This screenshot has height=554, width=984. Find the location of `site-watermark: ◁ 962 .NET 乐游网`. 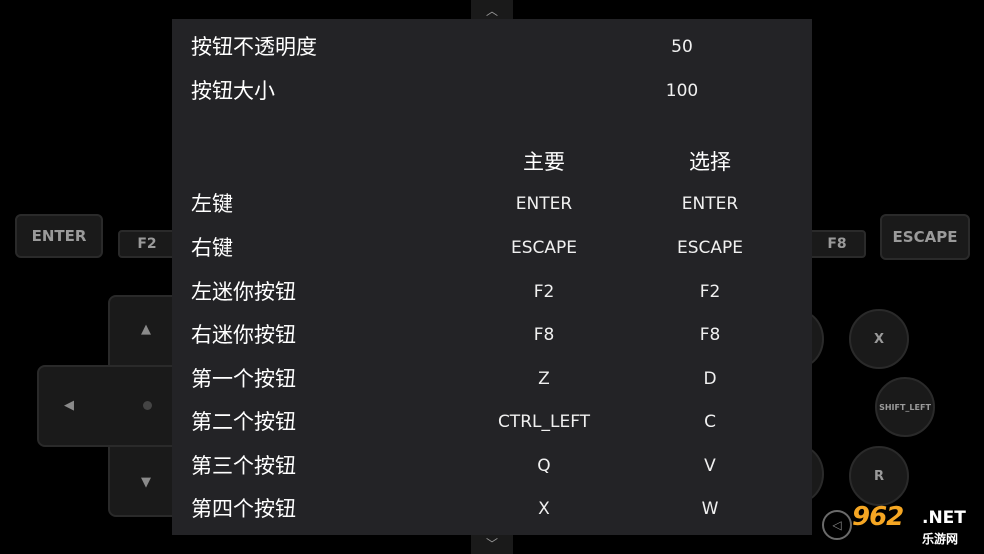

site-watermark: ◁ 962 .NET 乐游网 is located at coordinates (902, 526).